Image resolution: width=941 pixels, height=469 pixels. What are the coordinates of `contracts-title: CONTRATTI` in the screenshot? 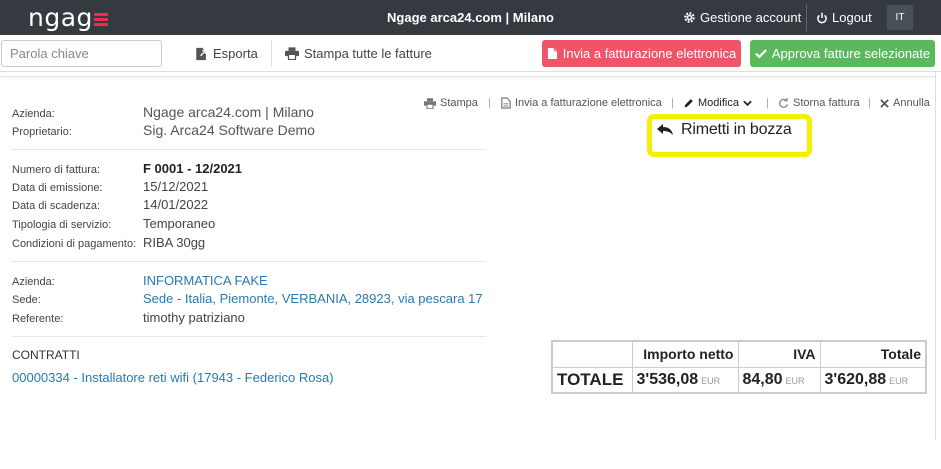 It's located at (46, 355).